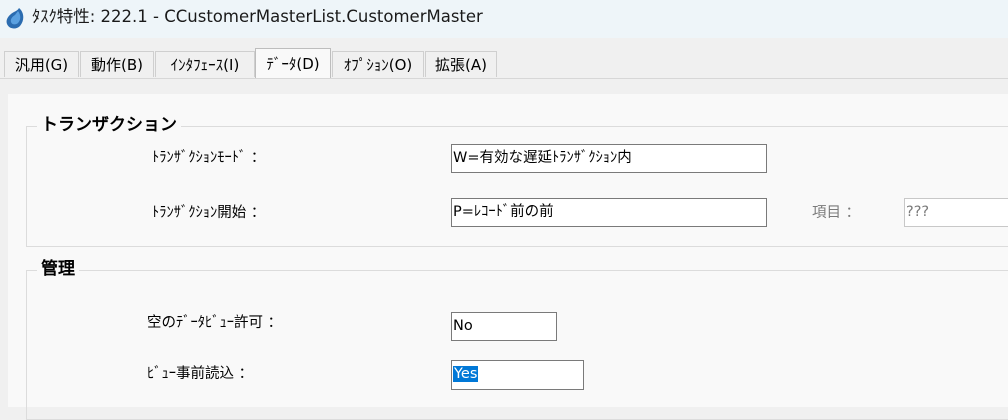  I want to click on management-group-title: 管理, so click(58, 269).